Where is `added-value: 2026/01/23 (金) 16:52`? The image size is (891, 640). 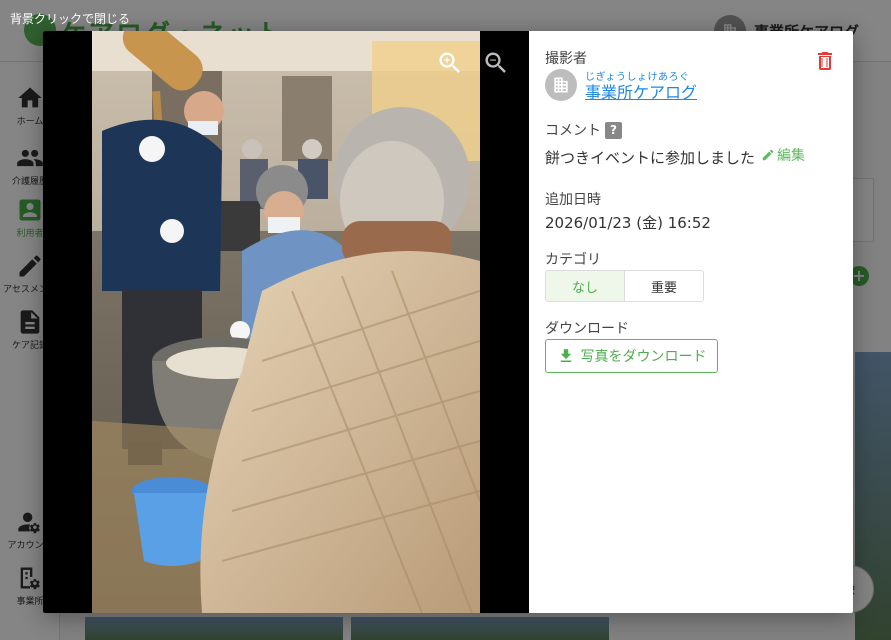
added-value: 2026/01/23 (金) 16:52 is located at coordinates (628, 223).